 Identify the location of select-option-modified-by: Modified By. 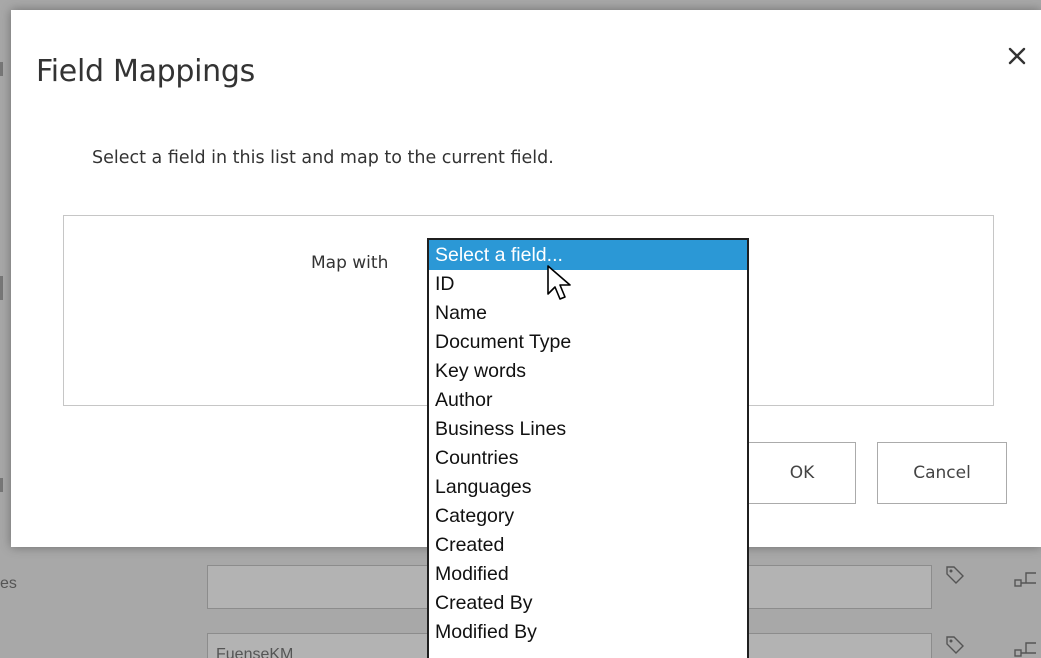
(588, 632).